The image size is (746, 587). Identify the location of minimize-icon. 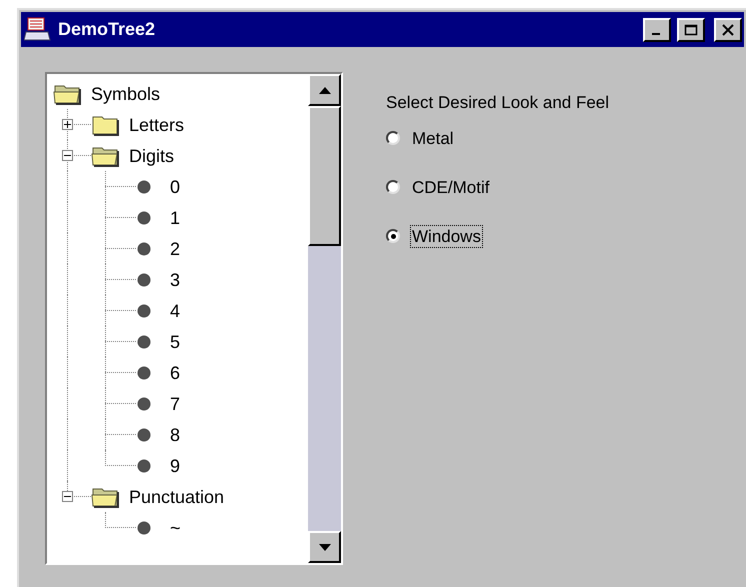
(656, 34).